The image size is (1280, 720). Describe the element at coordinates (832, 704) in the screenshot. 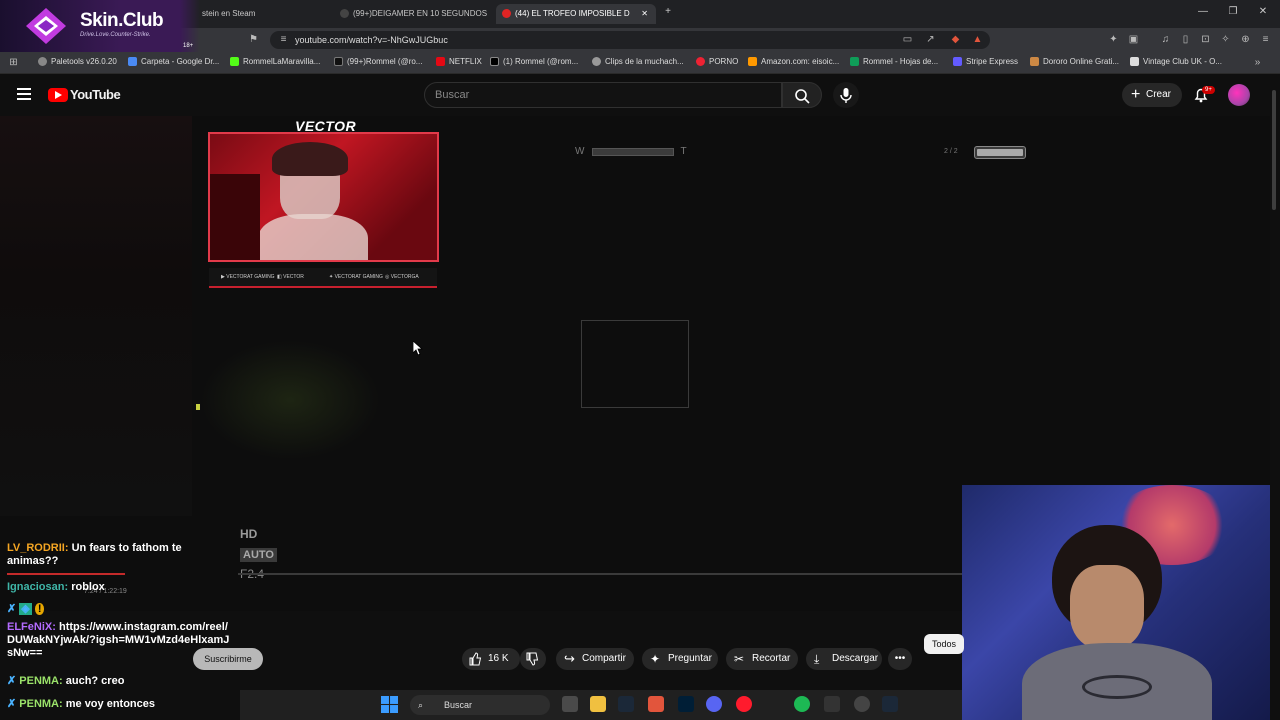

I see `valorant-icon` at that location.